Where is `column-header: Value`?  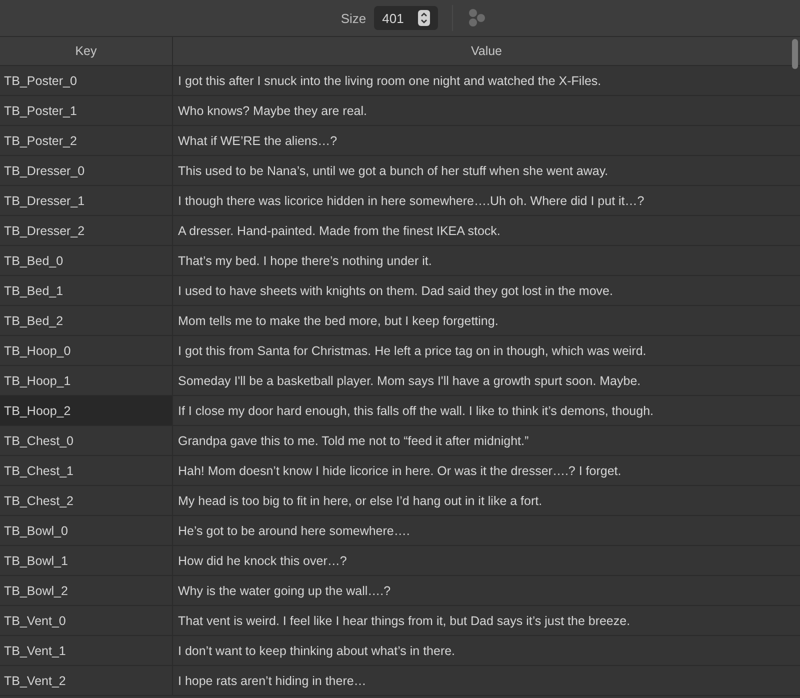 column-header: Value is located at coordinates (486, 51).